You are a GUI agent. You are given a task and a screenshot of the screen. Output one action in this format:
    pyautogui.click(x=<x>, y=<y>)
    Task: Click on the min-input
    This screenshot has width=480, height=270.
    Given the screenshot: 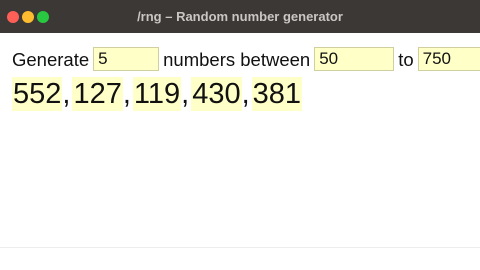 What is the action you would take?
    pyautogui.click(x=354, y=59)
    